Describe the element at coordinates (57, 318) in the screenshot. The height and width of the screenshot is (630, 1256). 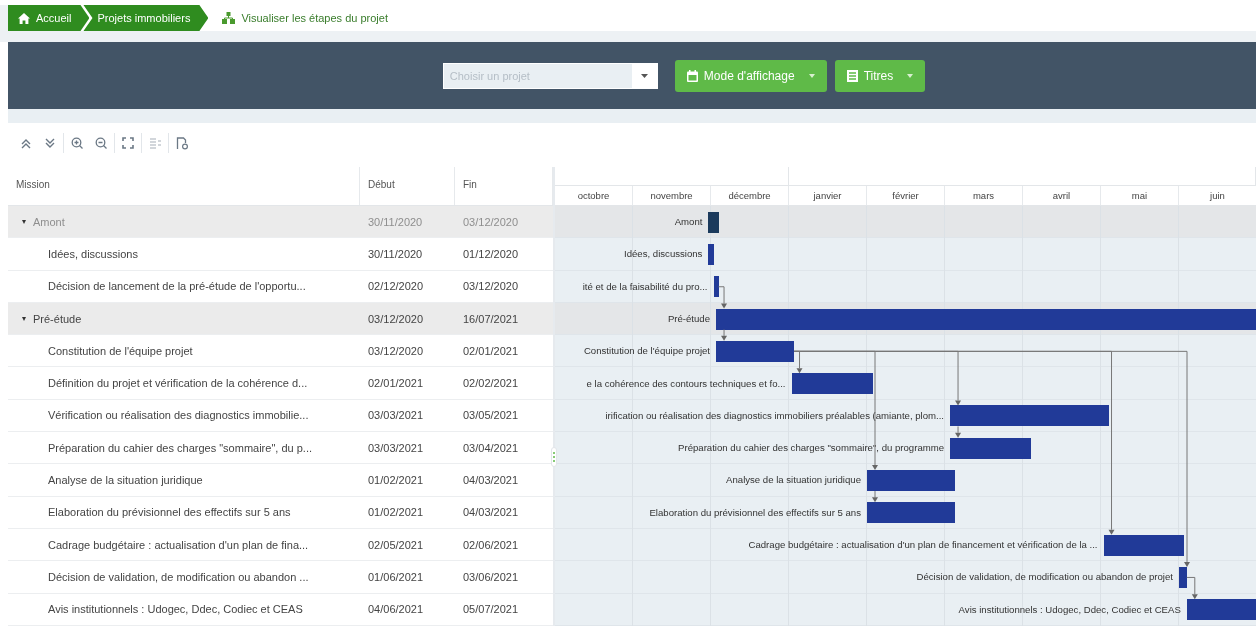
I see `mission-name: Pré-étude` at that location.